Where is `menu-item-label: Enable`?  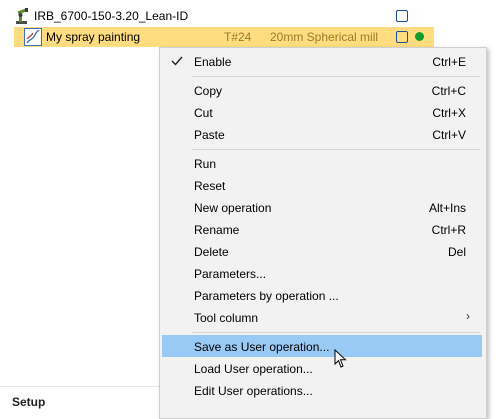 menu-item-label: Enable is located at coordinates (213, 62).